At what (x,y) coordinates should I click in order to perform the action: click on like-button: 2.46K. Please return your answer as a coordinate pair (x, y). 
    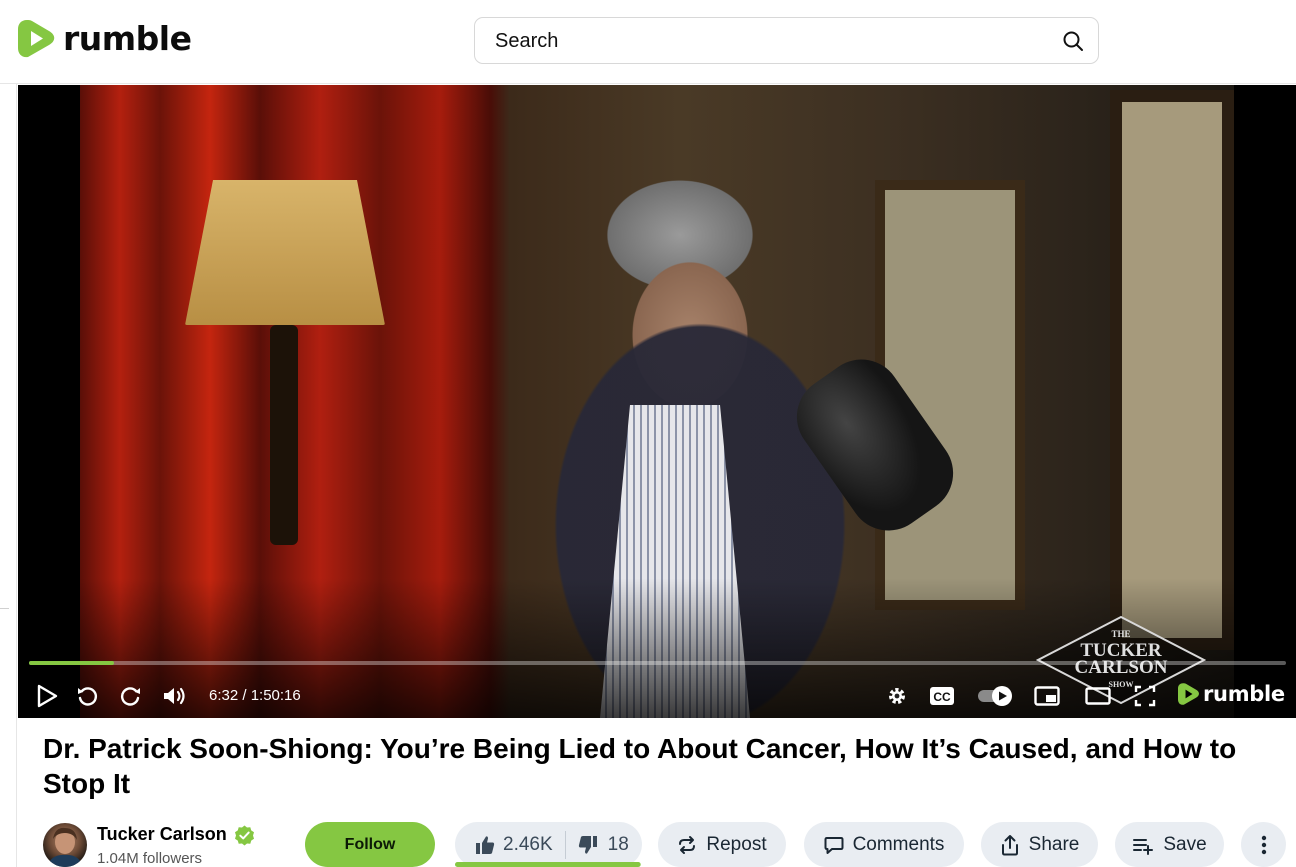
    Looking at the image, I should click on (504, 844).